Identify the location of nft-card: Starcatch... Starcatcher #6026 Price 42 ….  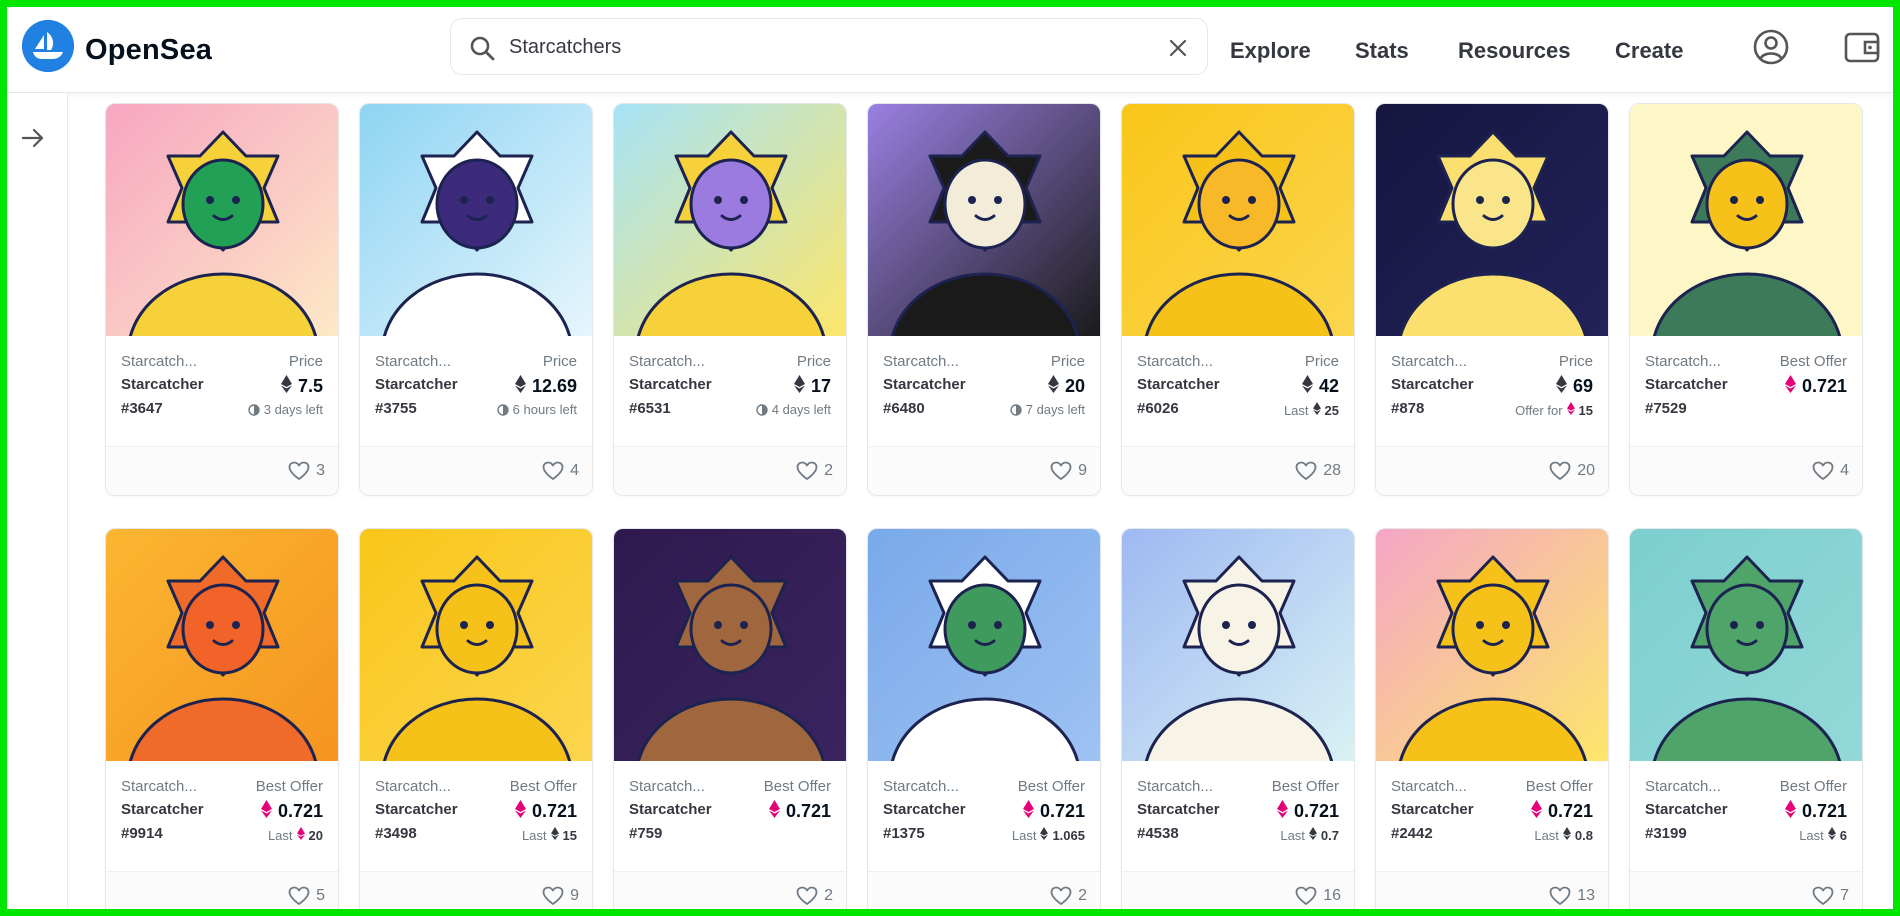
(1238, 299).